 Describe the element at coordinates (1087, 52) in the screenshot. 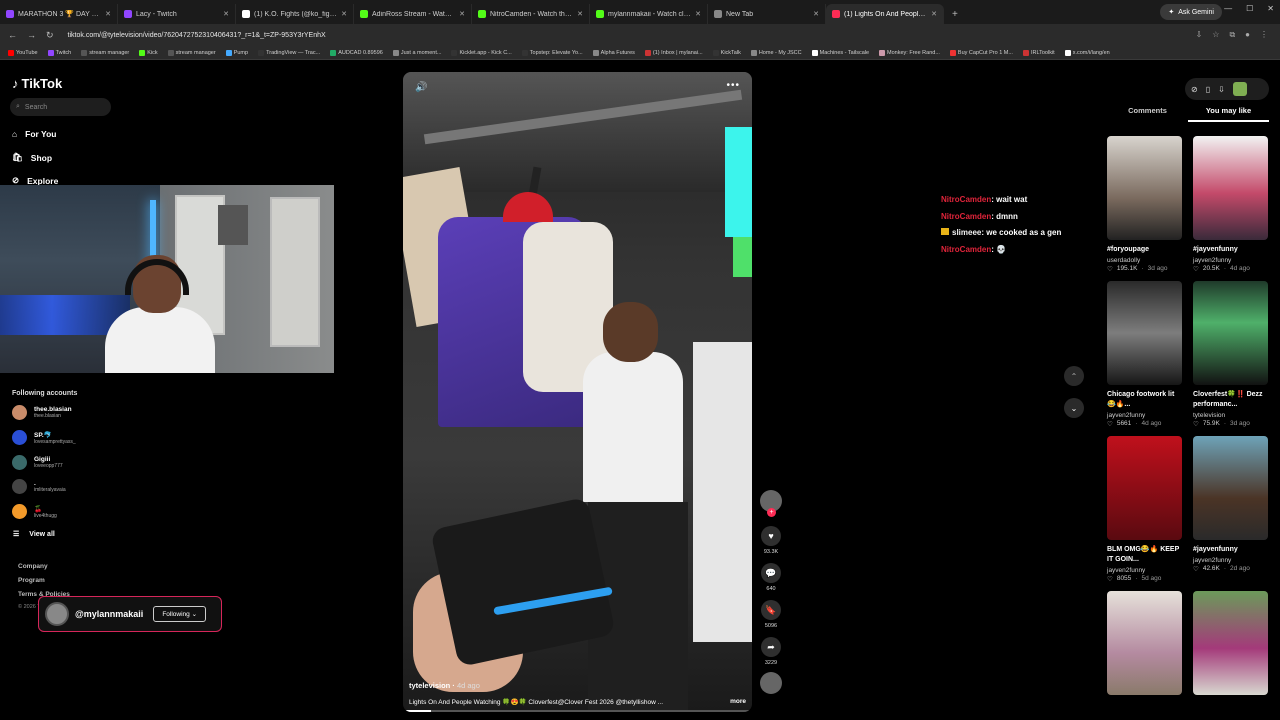

I see `bookmark-item: x.com/i/lang/en` at that location.